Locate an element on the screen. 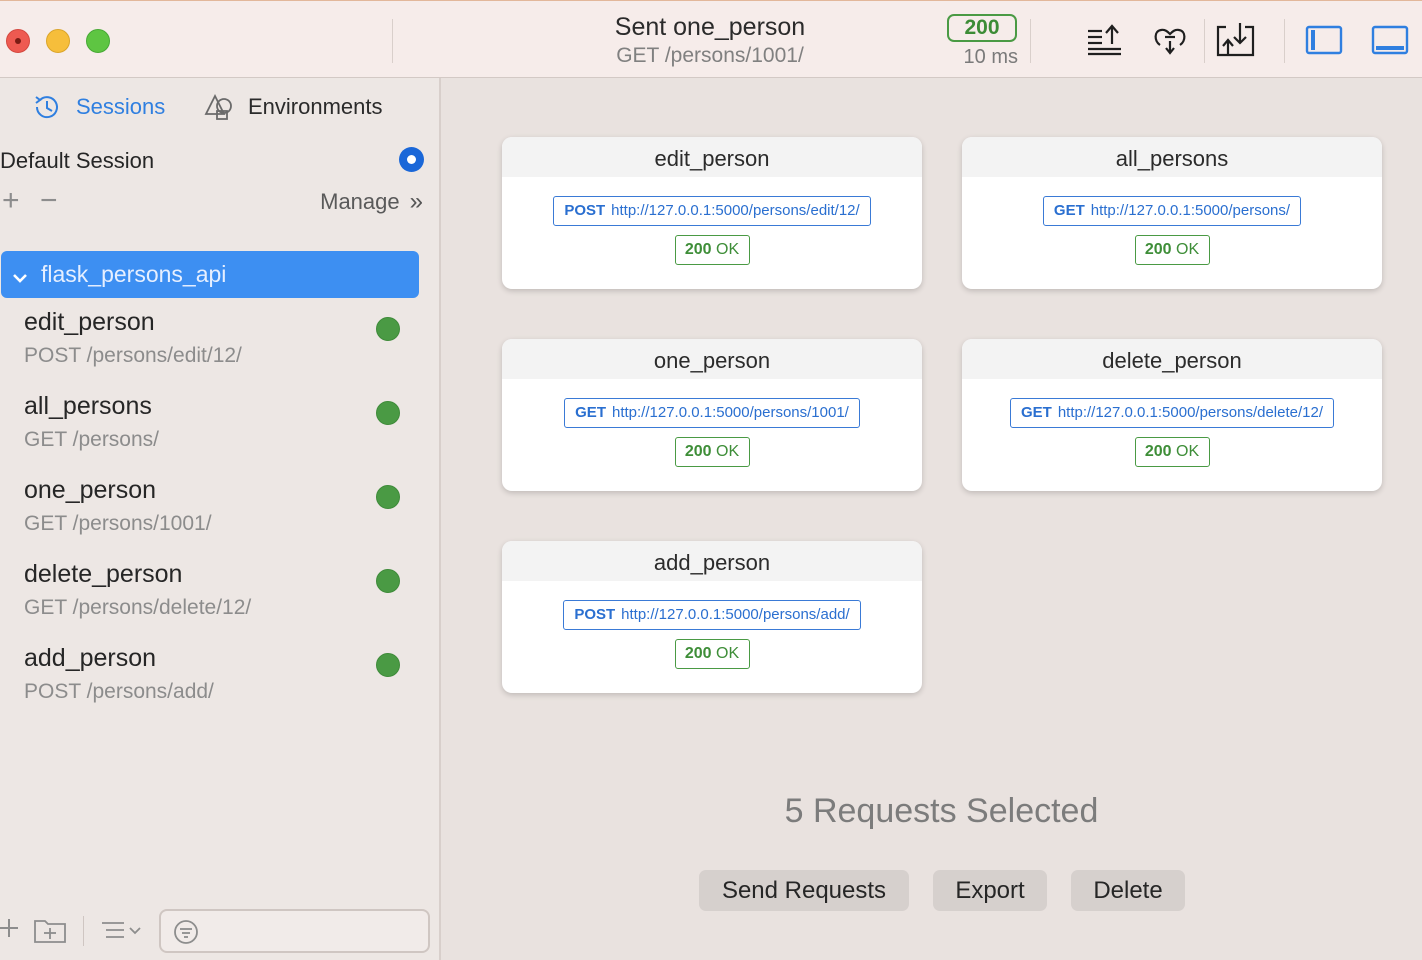 The width and height of the screenshot is (1422, 960). folder-label: flask_persons_api is located at coordinates (134, 274).